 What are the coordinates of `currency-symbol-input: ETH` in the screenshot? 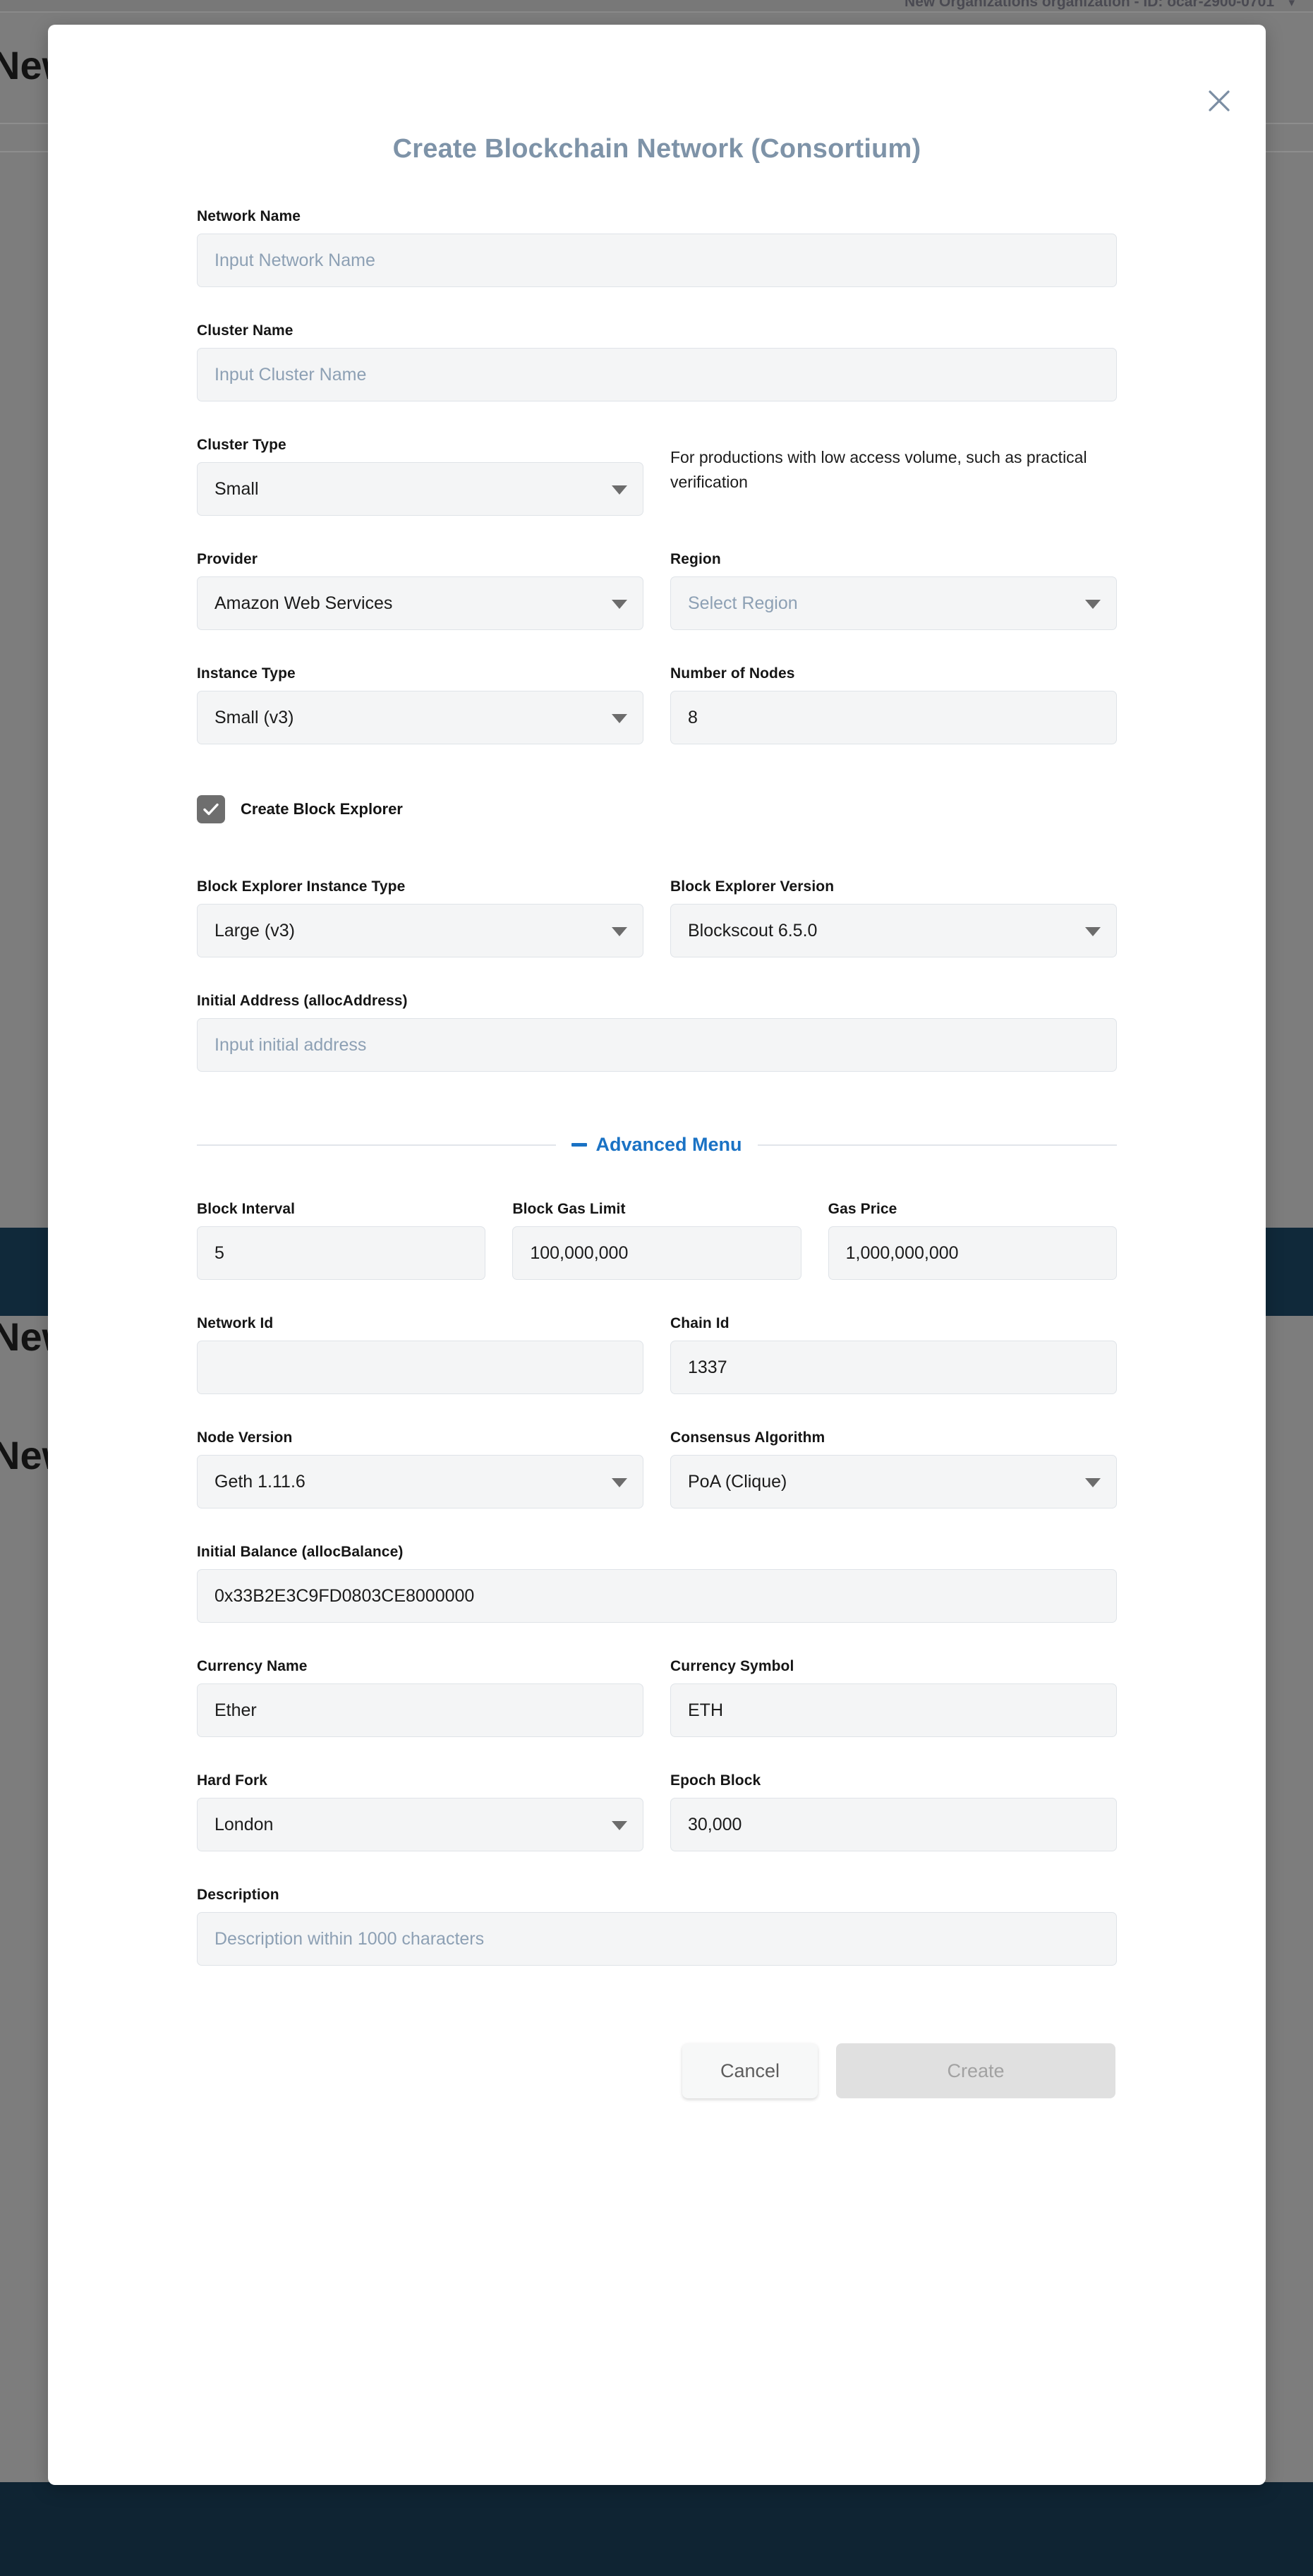 It's located at (893, 1710).